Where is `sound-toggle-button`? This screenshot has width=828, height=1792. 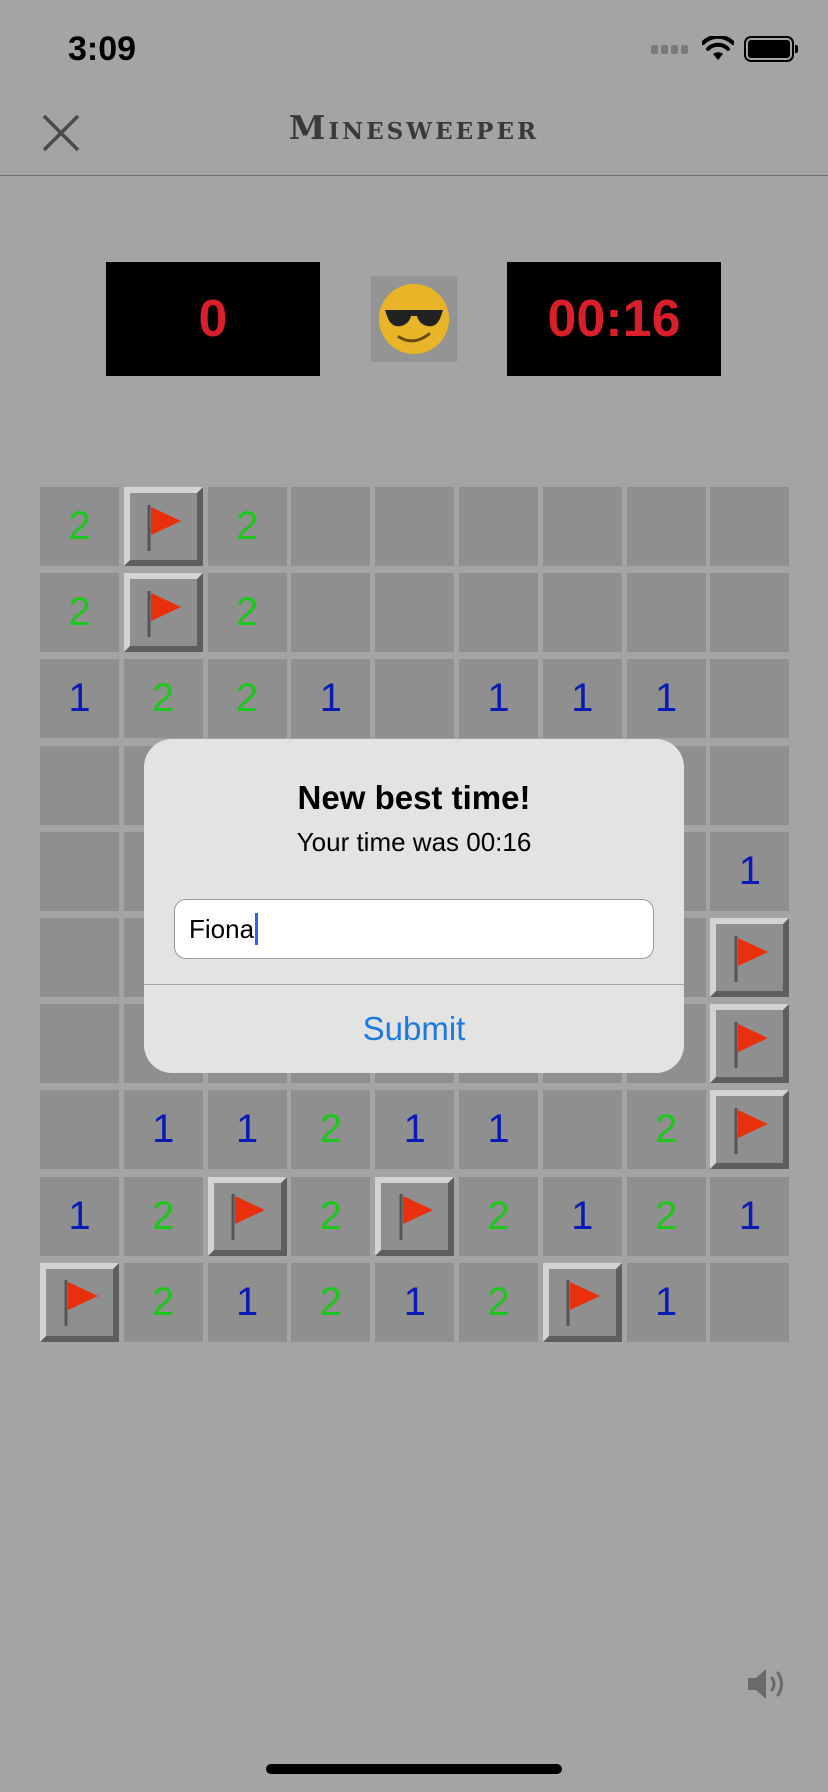
sound-toggle-button is located at coordinates (768, 1684).